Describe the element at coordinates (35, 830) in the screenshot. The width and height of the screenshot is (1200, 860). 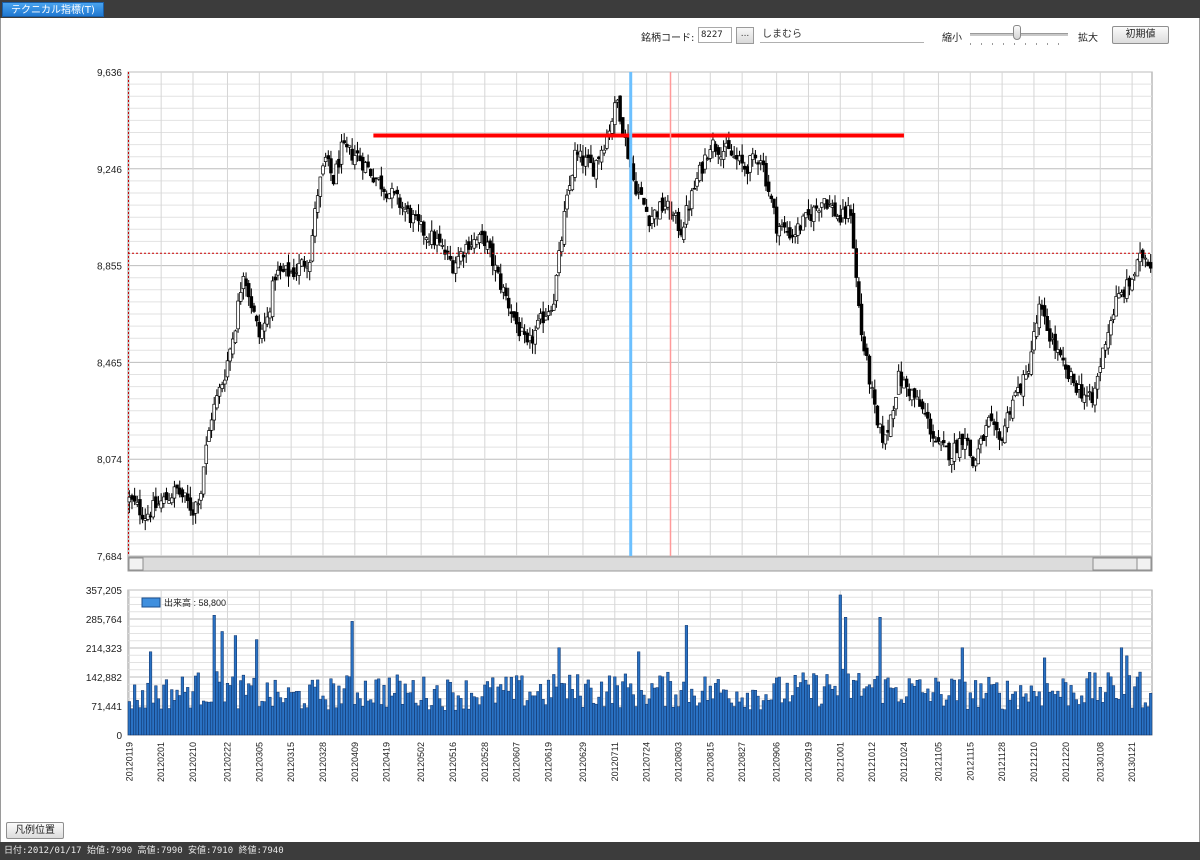
I see `legend-position-button: 凡例位置` at that location.